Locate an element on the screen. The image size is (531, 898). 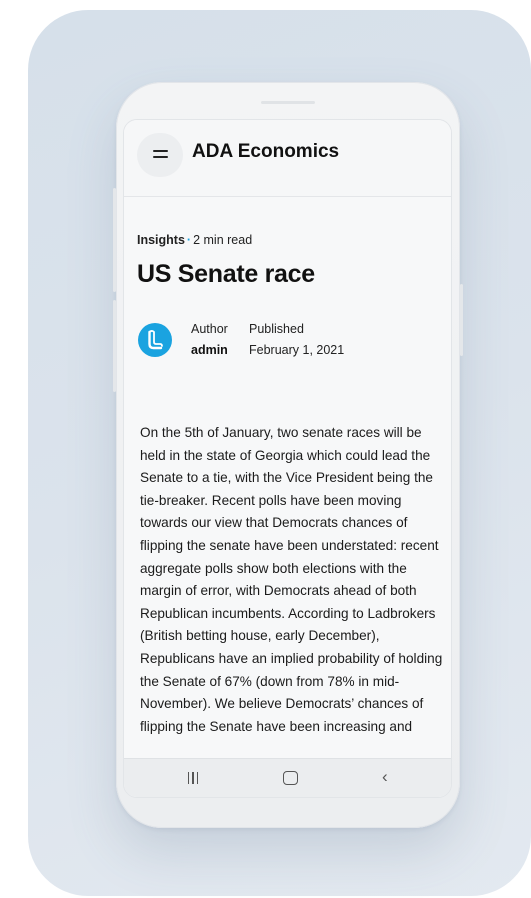
published-label: Published is located at coordinates (276, 329).